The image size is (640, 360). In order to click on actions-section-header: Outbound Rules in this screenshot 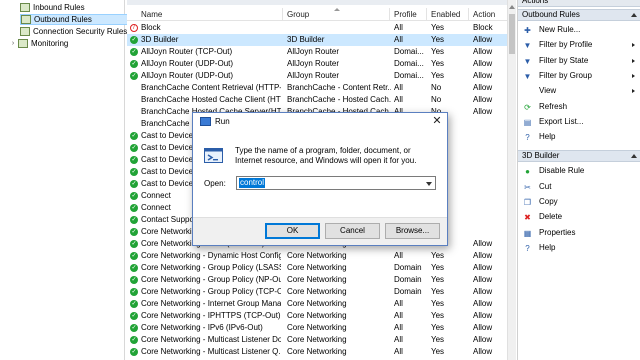, I will do `click(579, 15)`.